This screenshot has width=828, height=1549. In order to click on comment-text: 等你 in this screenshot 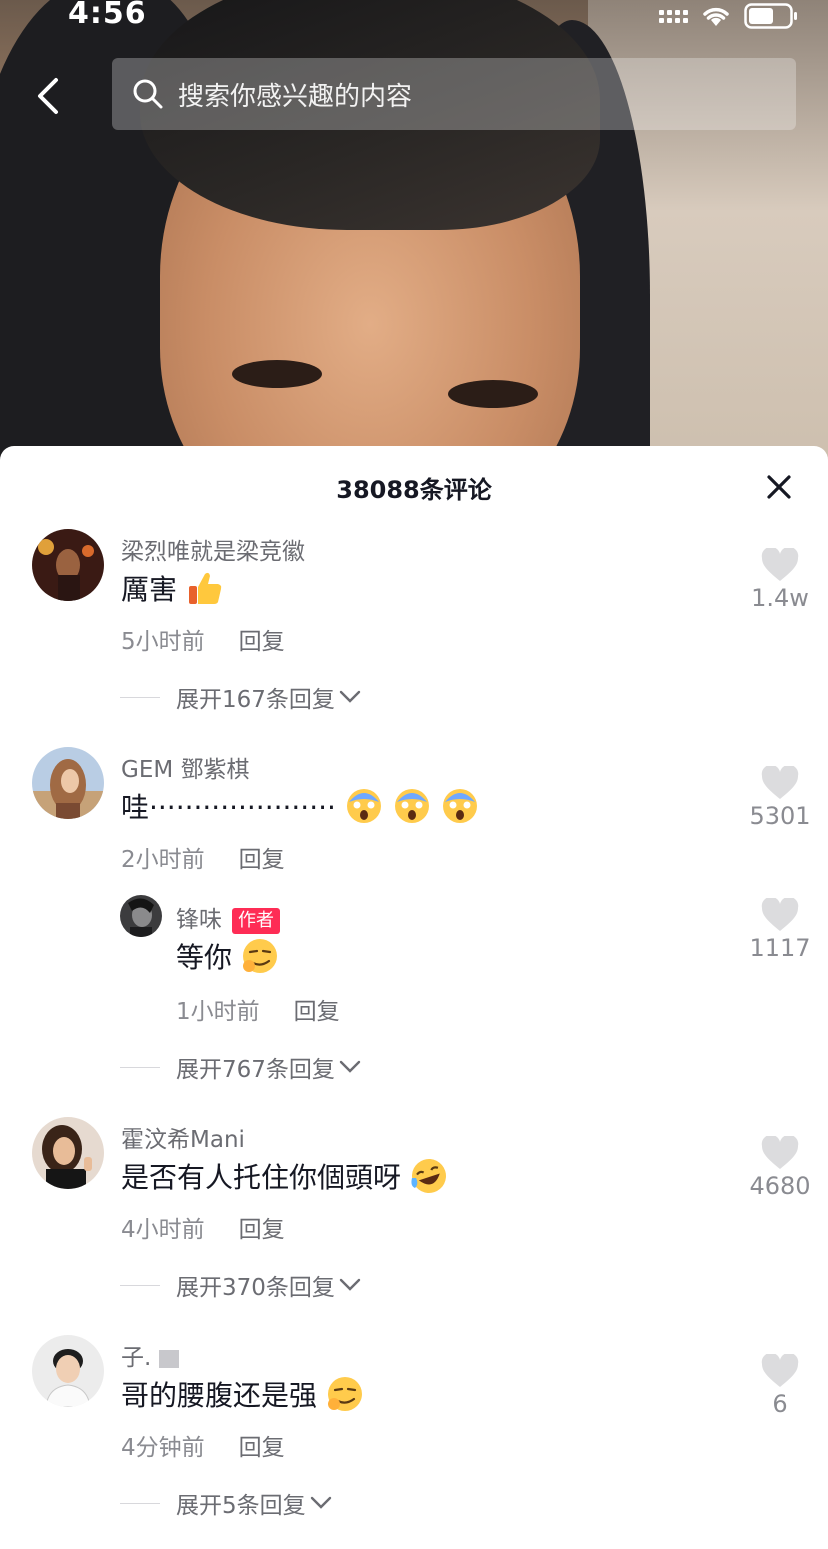, I will do `click(228, 956)`.